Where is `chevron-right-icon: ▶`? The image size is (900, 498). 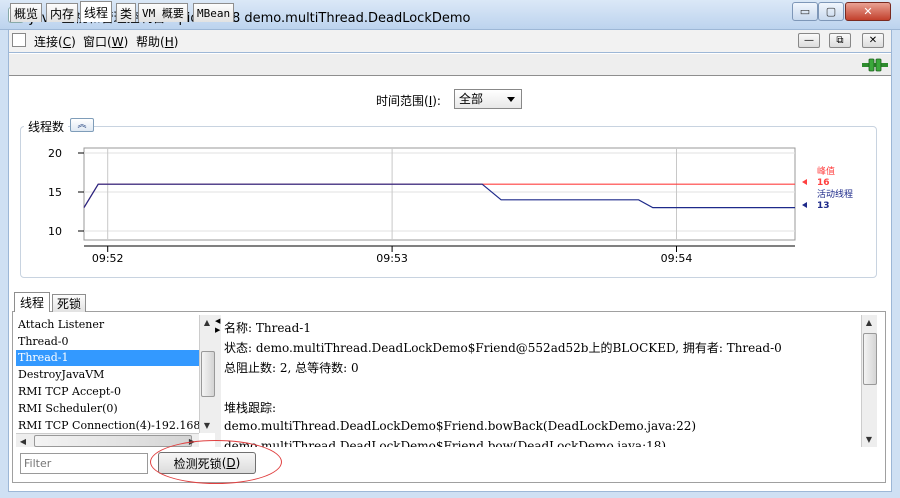 chevron-right-icon: ▶ is located at coordinates (217, 330).